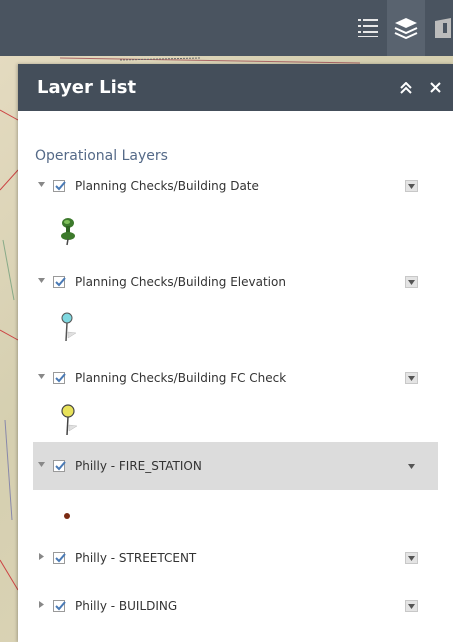 The width and height of the screenshot is (453, 642). Describe the element at coordinates (181, 378) in the screenshot. I see `layer-label: Planning Checks/Building FC Check` at that location.